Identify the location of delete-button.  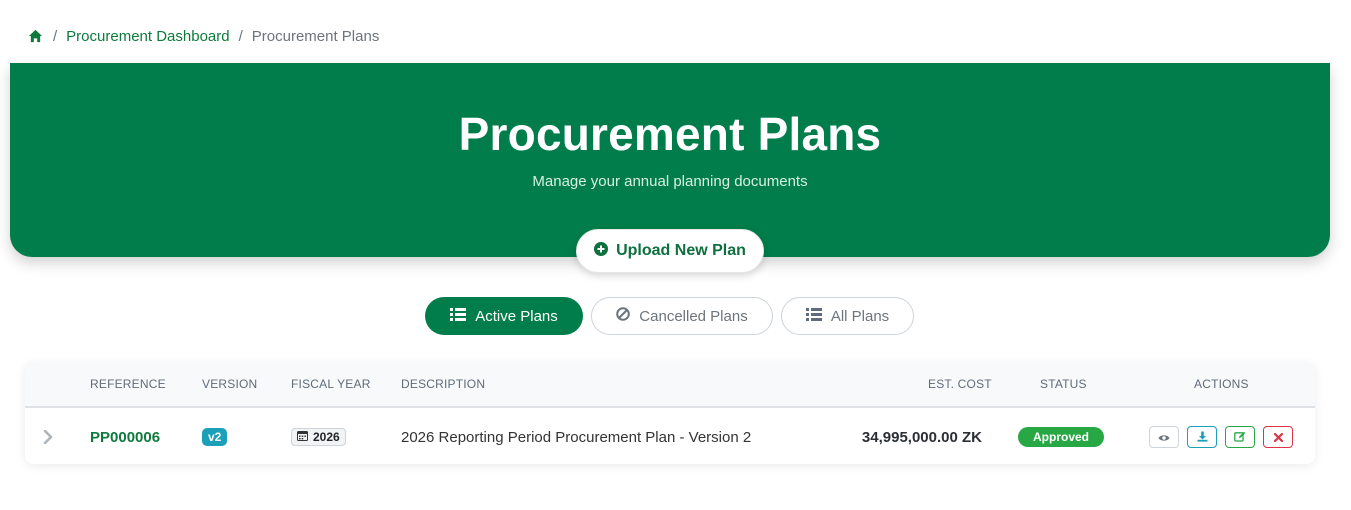
(1278, 437).